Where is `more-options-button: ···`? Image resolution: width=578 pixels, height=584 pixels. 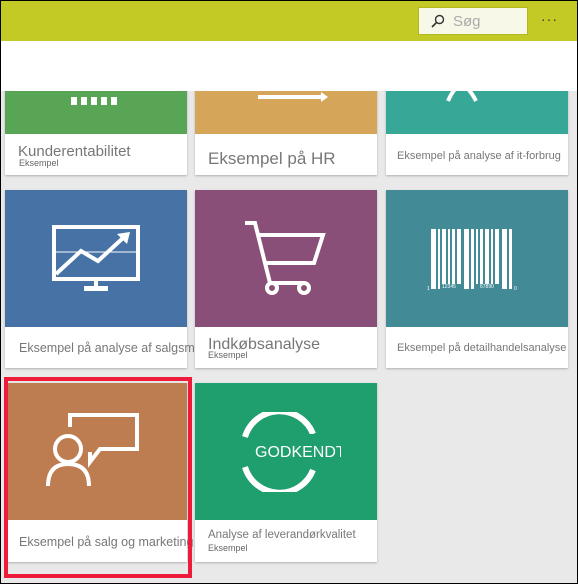
more-options-button: ··· is located at coordinates (549, 19).